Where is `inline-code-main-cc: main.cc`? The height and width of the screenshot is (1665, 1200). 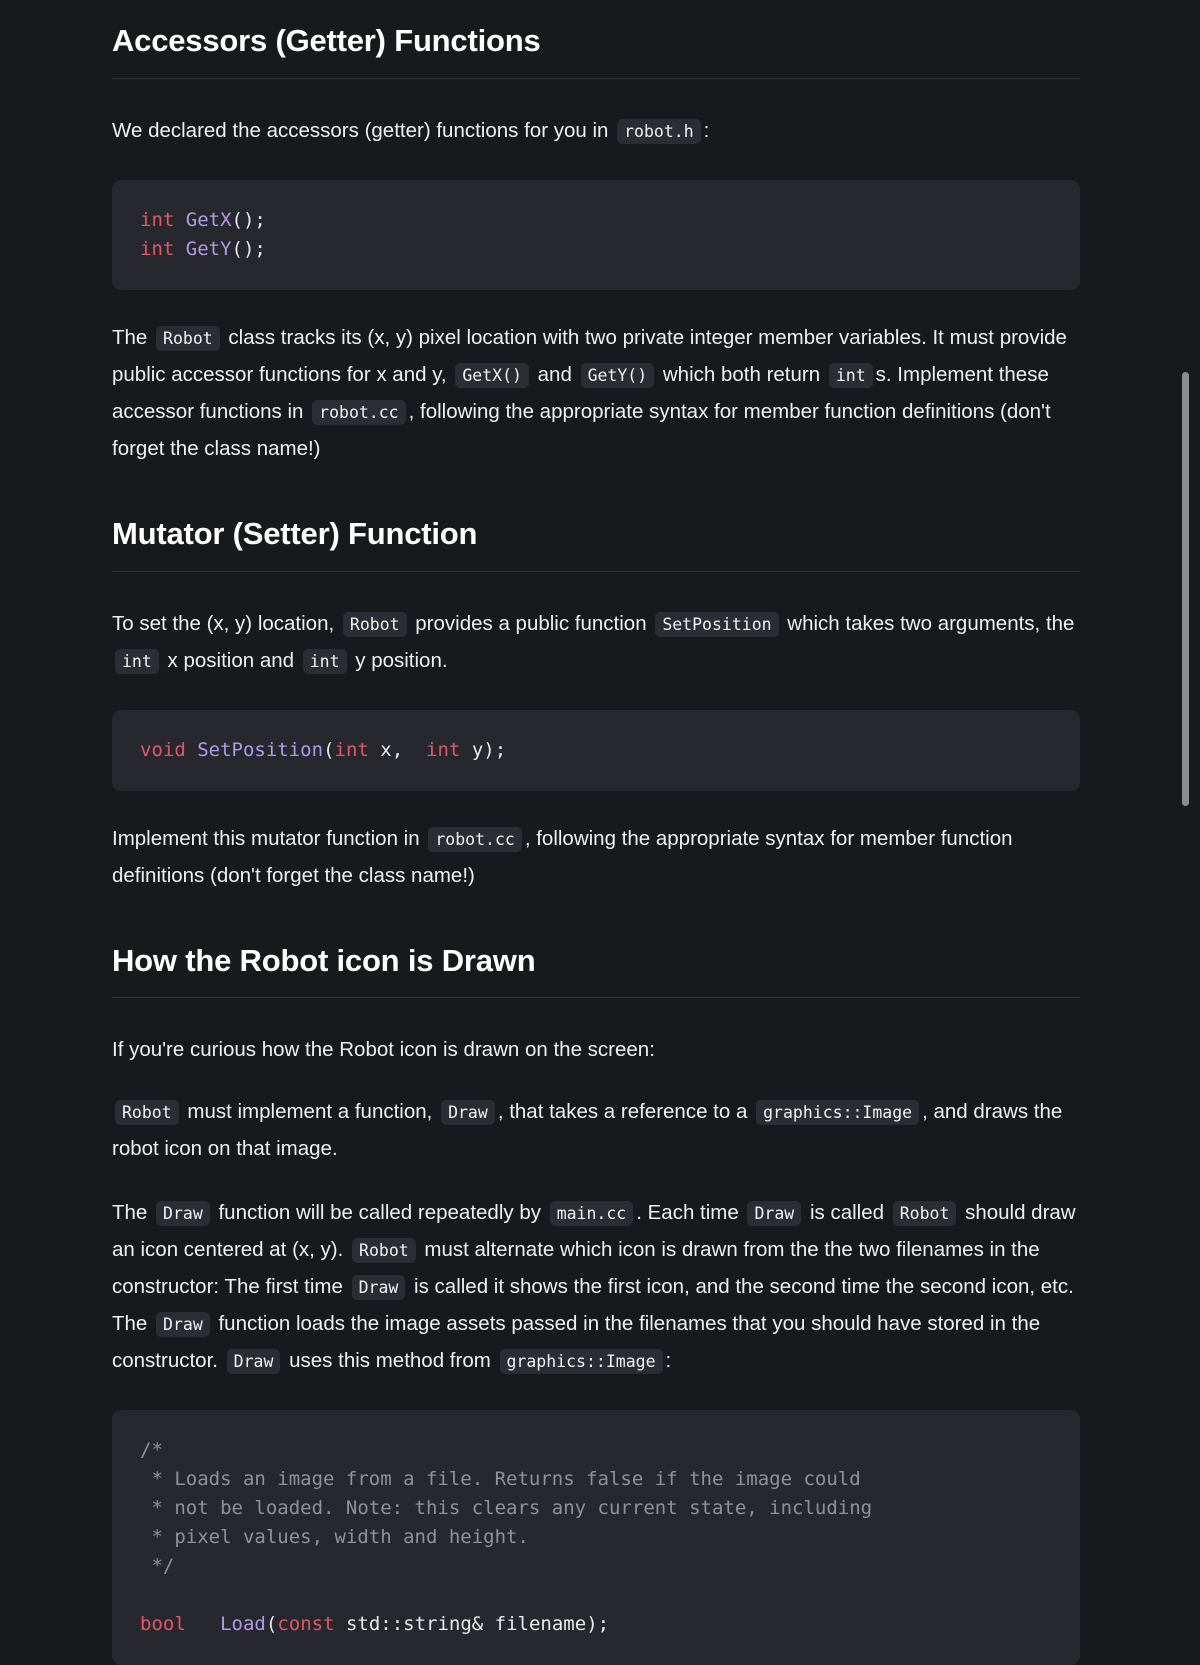 inline-code-main-cc: main.cc is located at coordinates (591, 1214).